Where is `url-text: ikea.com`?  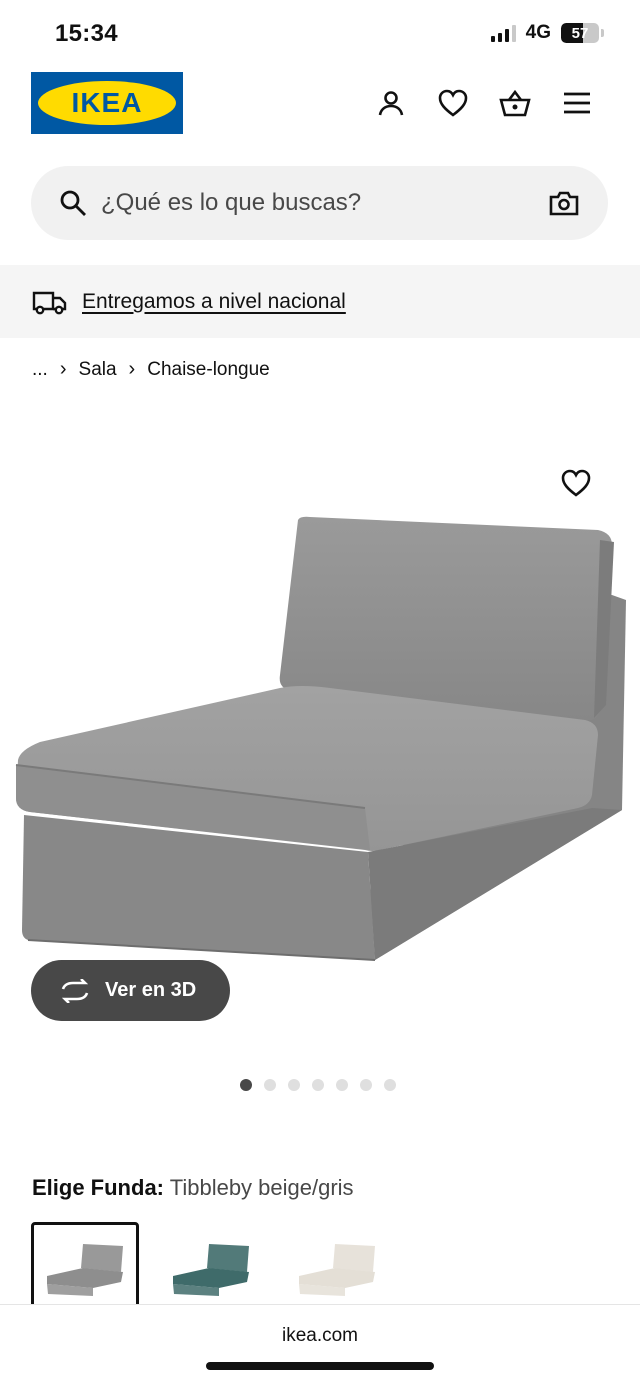
url-text: ikea.com is located at coordinates (320, 1335).